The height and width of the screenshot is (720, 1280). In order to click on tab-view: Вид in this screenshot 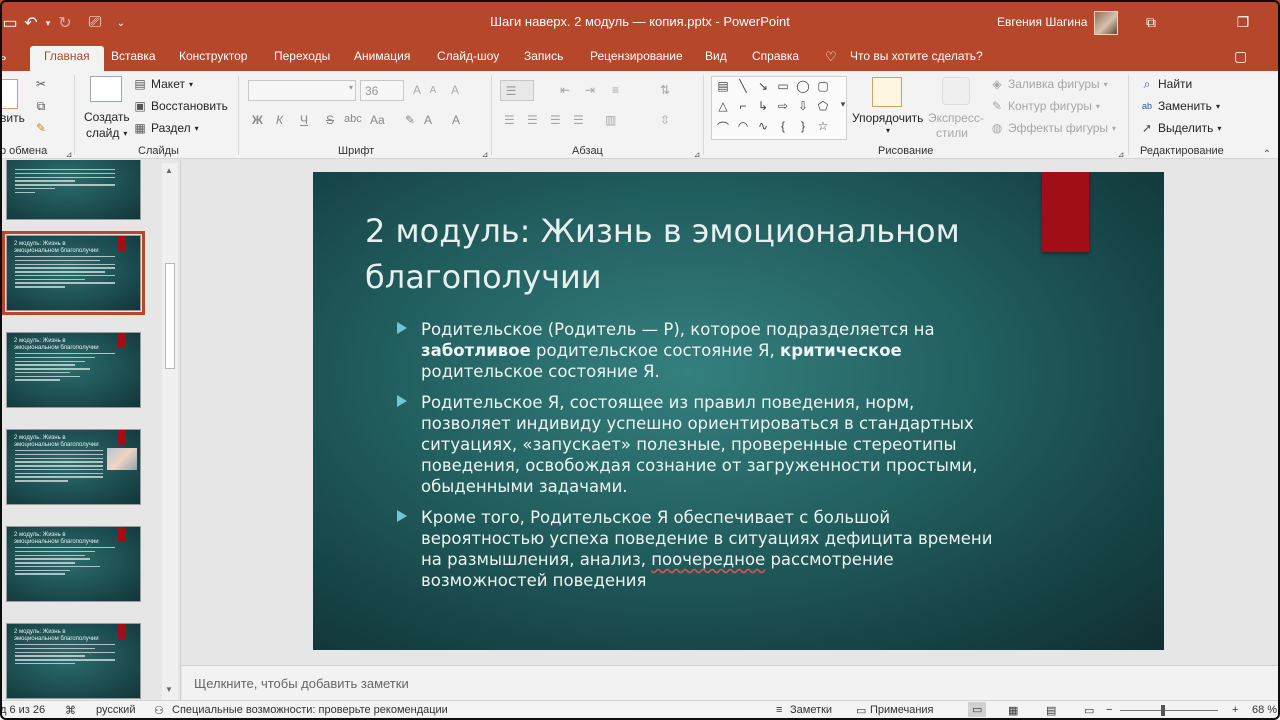, I will do `click(716, 58)`.